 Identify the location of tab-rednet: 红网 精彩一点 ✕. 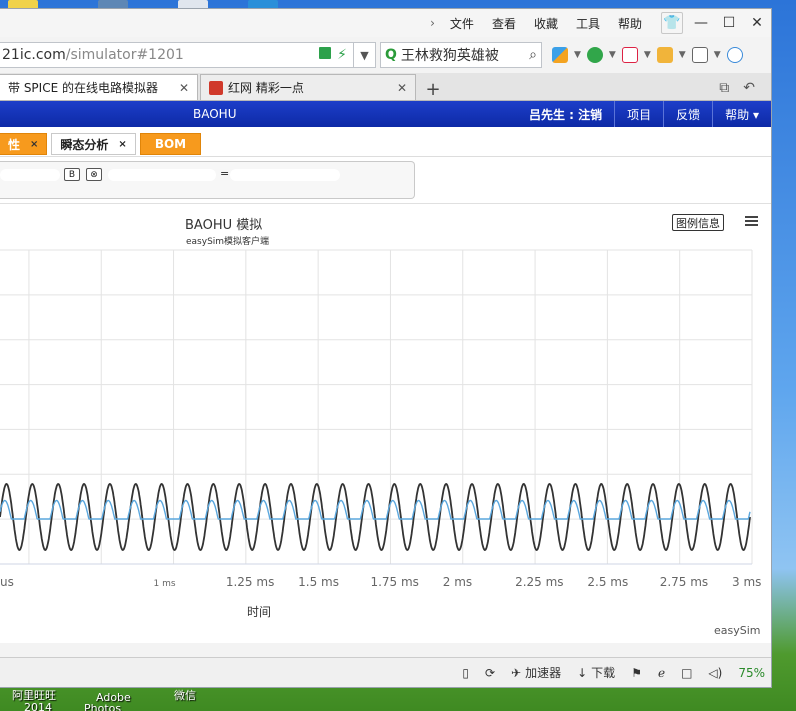
(308, 87).